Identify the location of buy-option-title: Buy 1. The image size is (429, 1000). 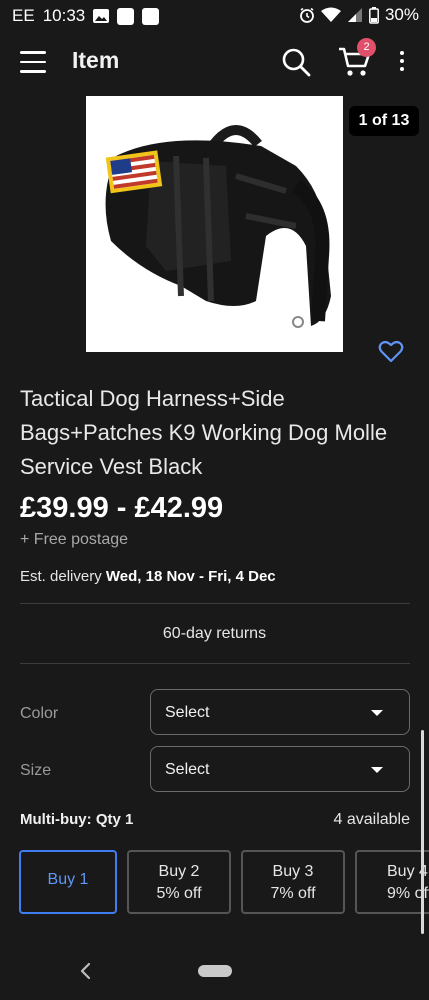
(68, 879).